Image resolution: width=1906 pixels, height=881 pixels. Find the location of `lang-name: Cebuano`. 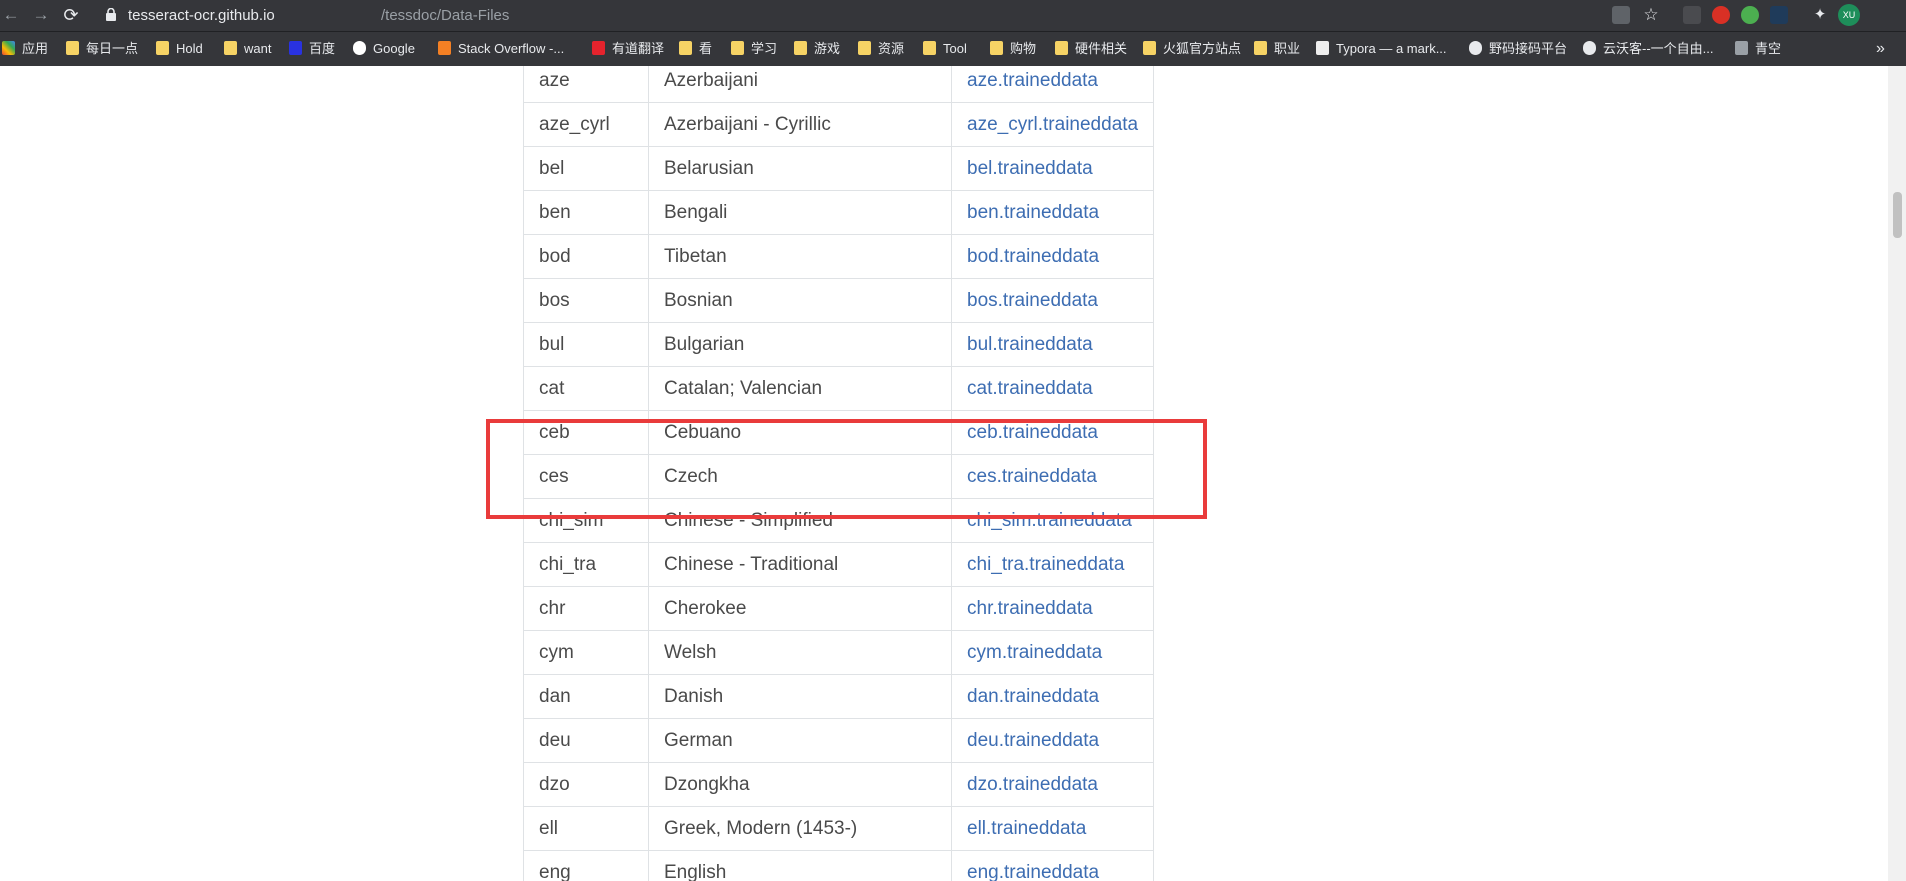

lang-name: Cebuano is located at coordinates (800, 432).